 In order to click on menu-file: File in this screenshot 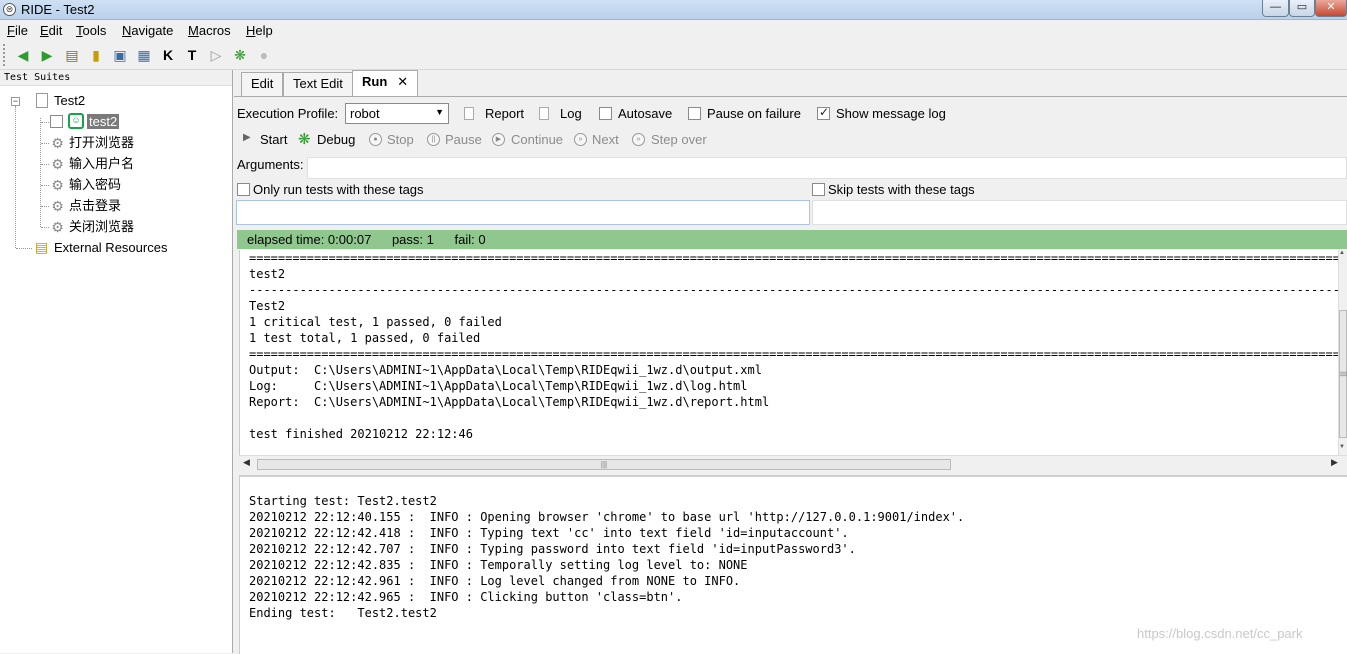, I will do `click(17, 30)`.